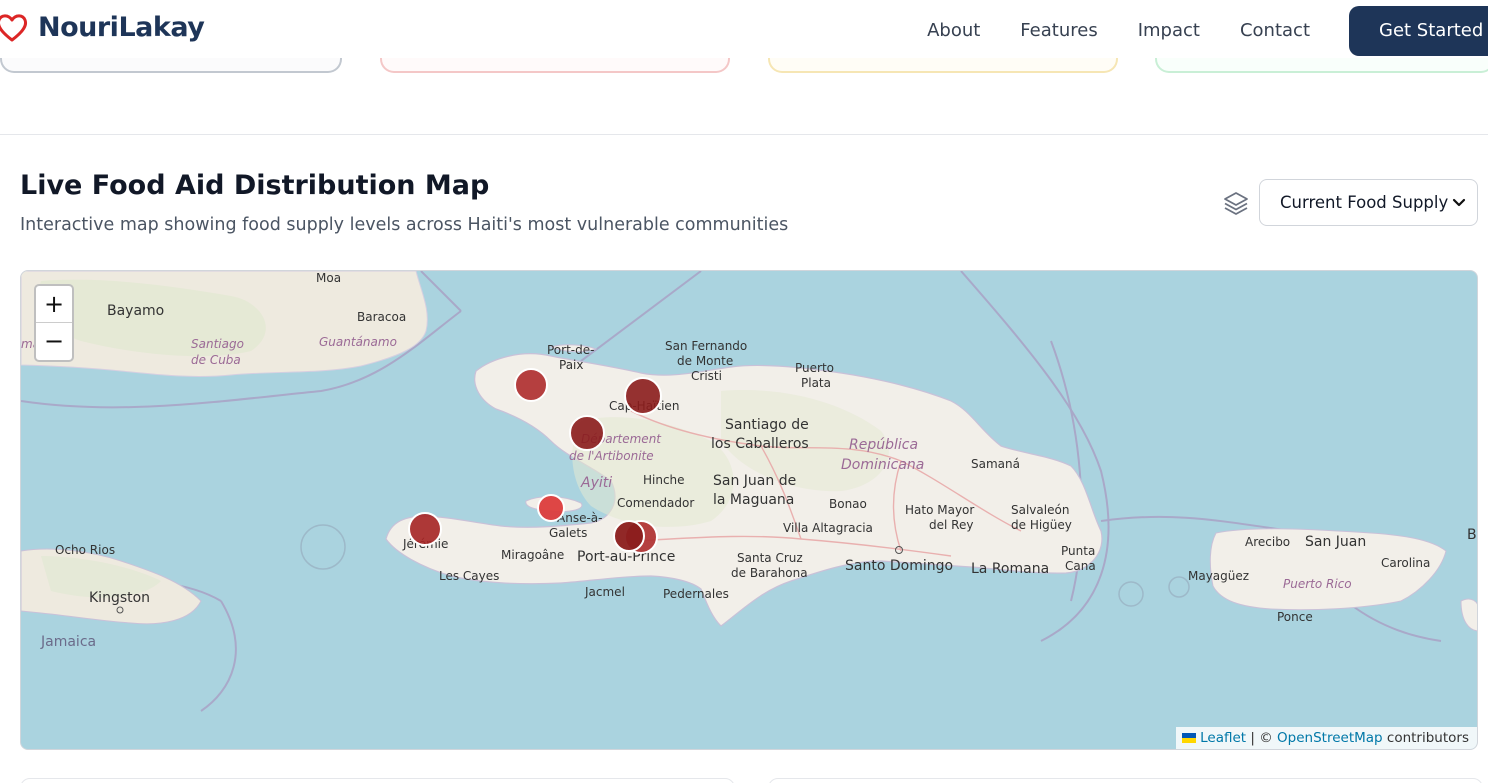  Describe the element at coordinates (1472, 535) in the screenshot. I see `map-label: B` at that location.